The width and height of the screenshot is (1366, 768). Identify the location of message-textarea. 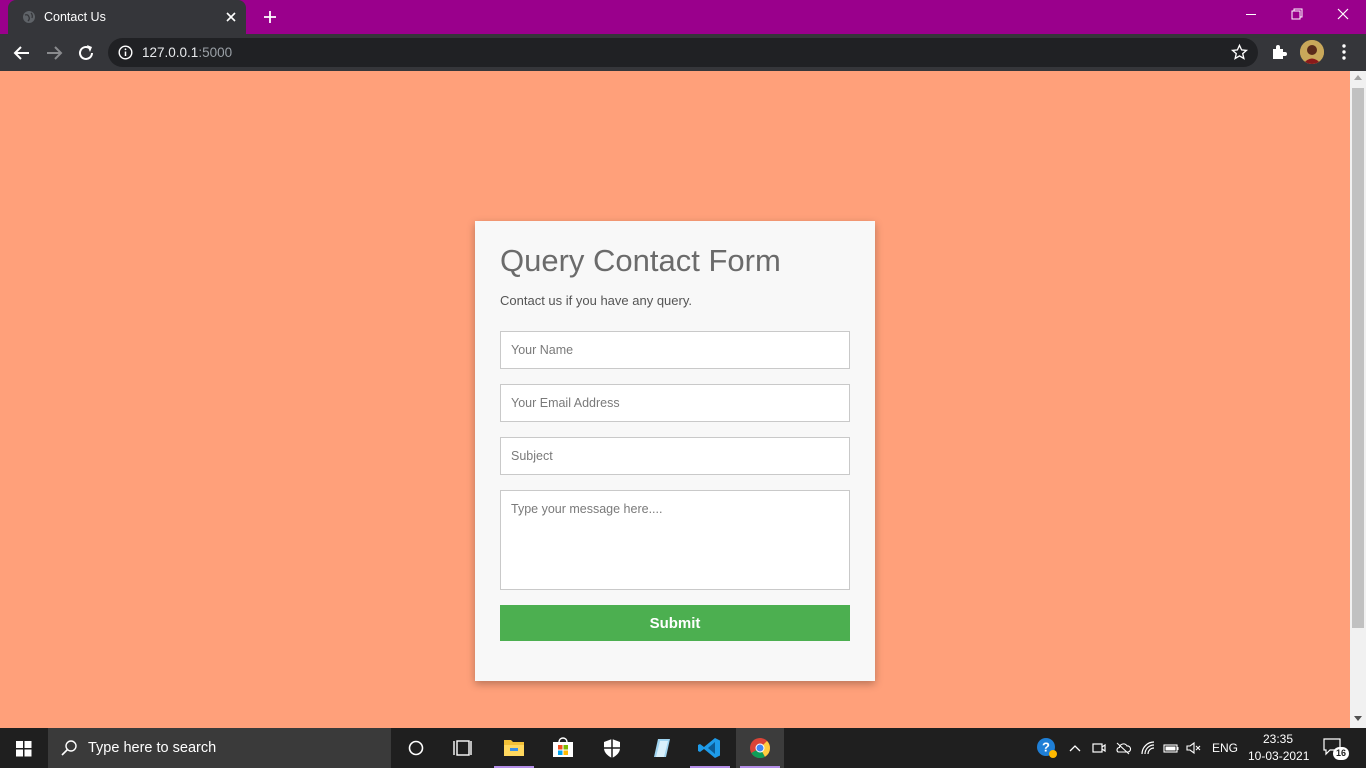
(675, 540).